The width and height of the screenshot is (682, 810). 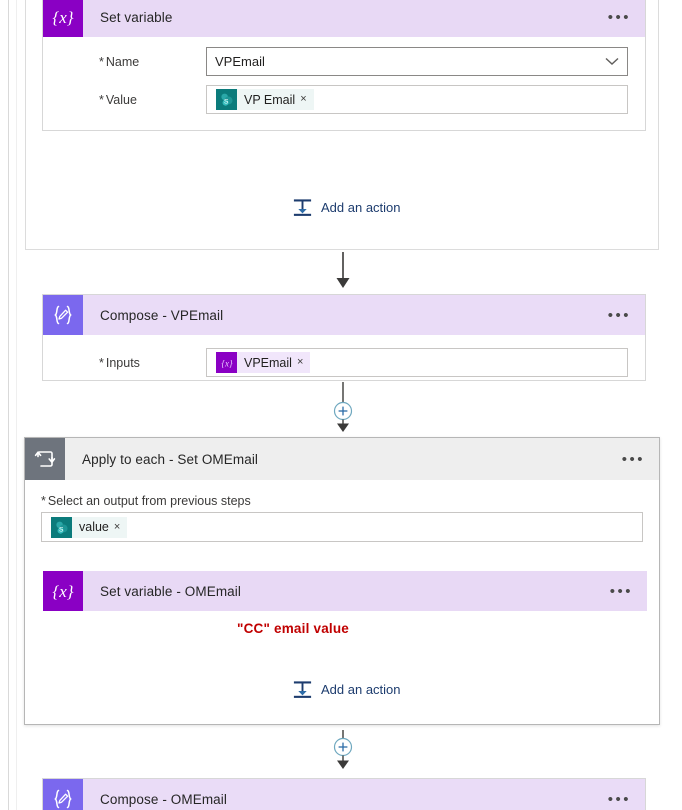 What do you see at coordinates (342, 459) in the screenshot?
I see `loop-header: Apply to each - Set OMEmail •••` at bounding box center [342, 459].